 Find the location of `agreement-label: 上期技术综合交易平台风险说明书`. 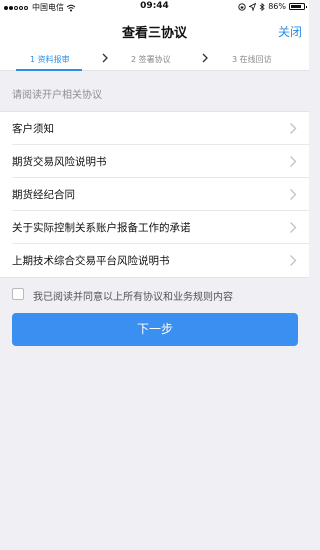

agreement-label: 上期技术综合交易平台风险说明书 is located at coordinates (91, 261).